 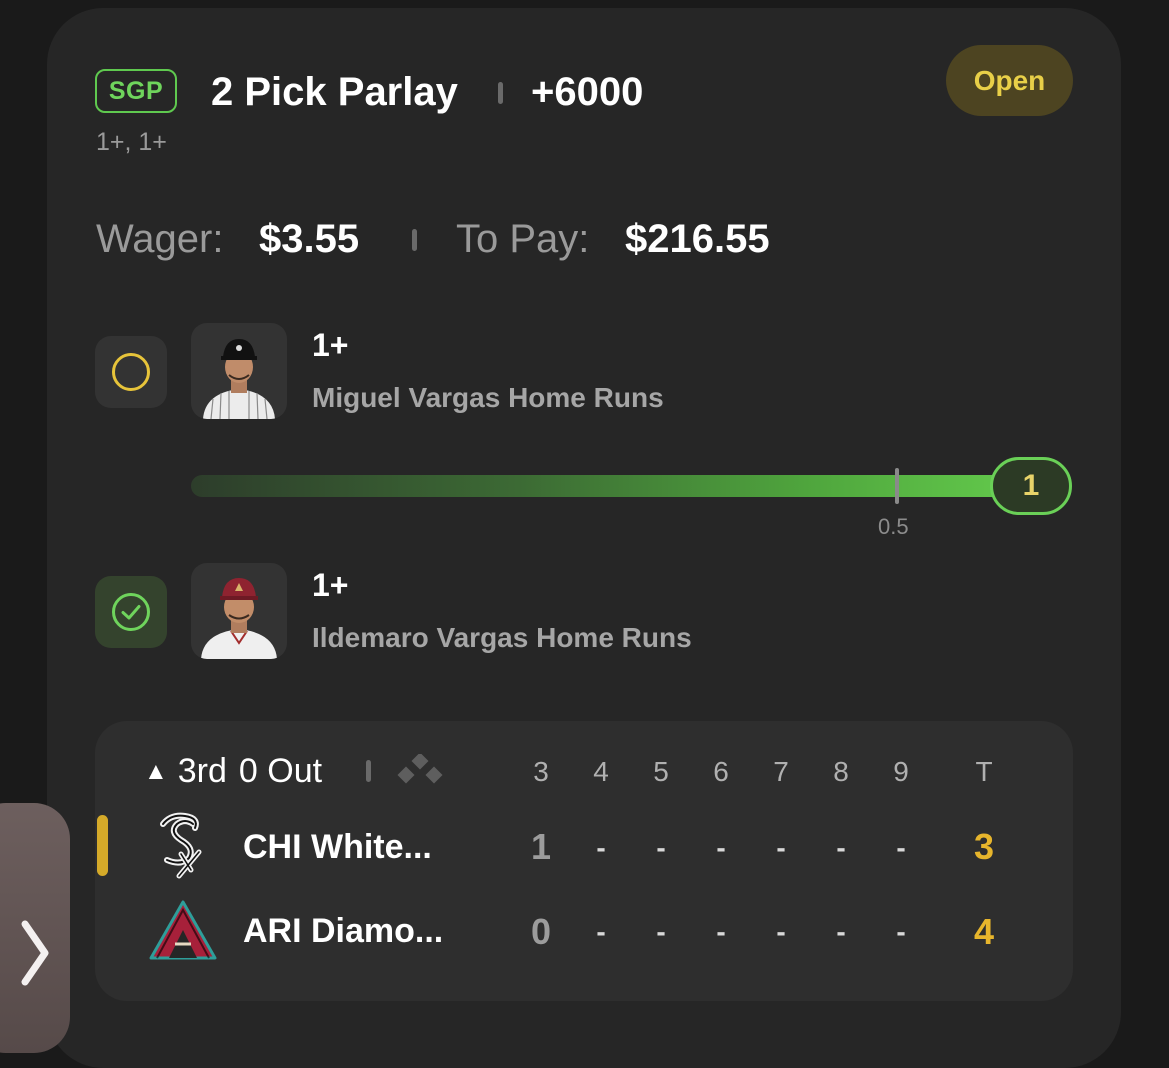 I want to click on leg-status-pending, so click(x=131, y=372).